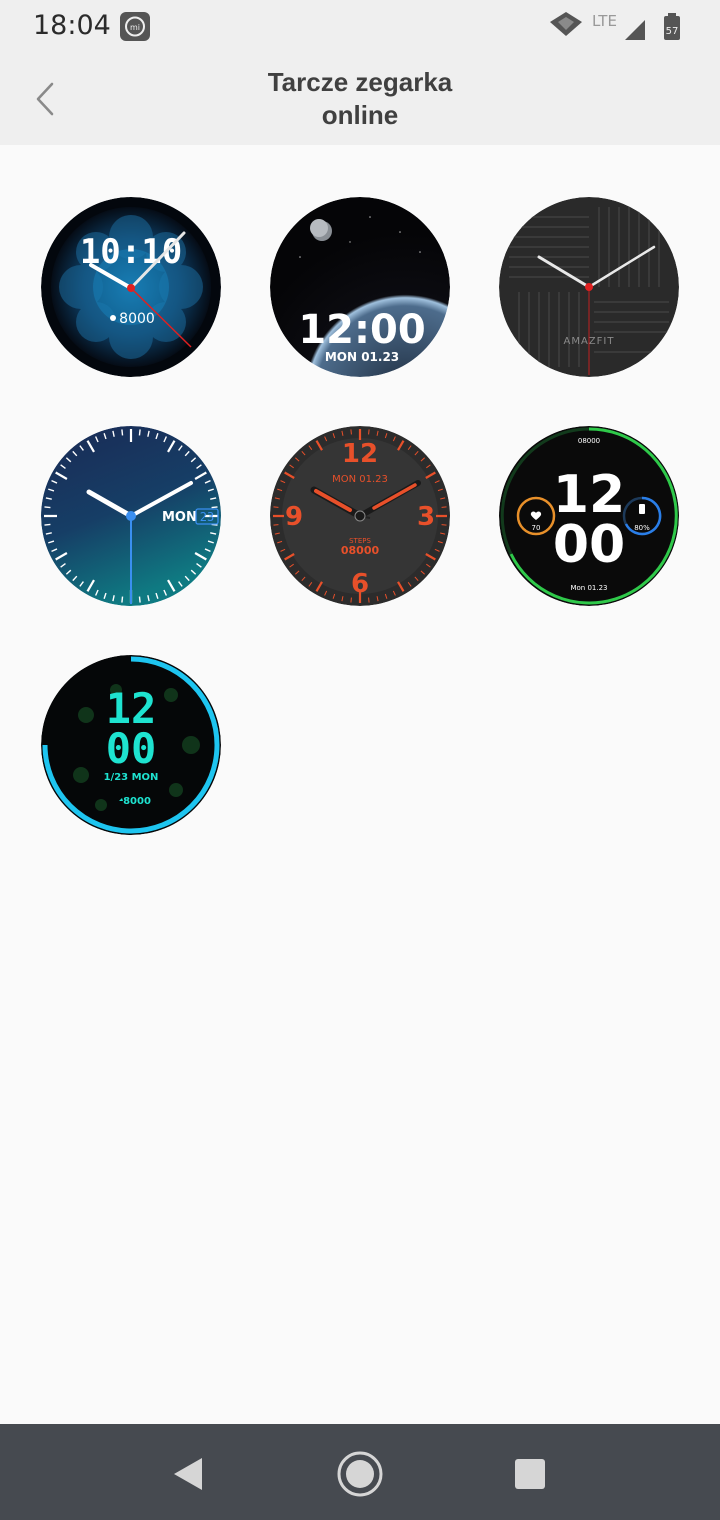  I want to click on face5-hour6: 6, so click(360, 584).